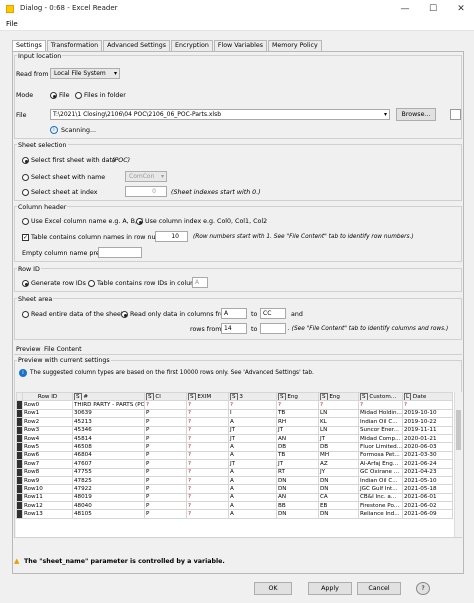 Image resolution: width=474 pixels, height=603 pixels. I want to click on row-id-cell: Row8, so click(47, 472).